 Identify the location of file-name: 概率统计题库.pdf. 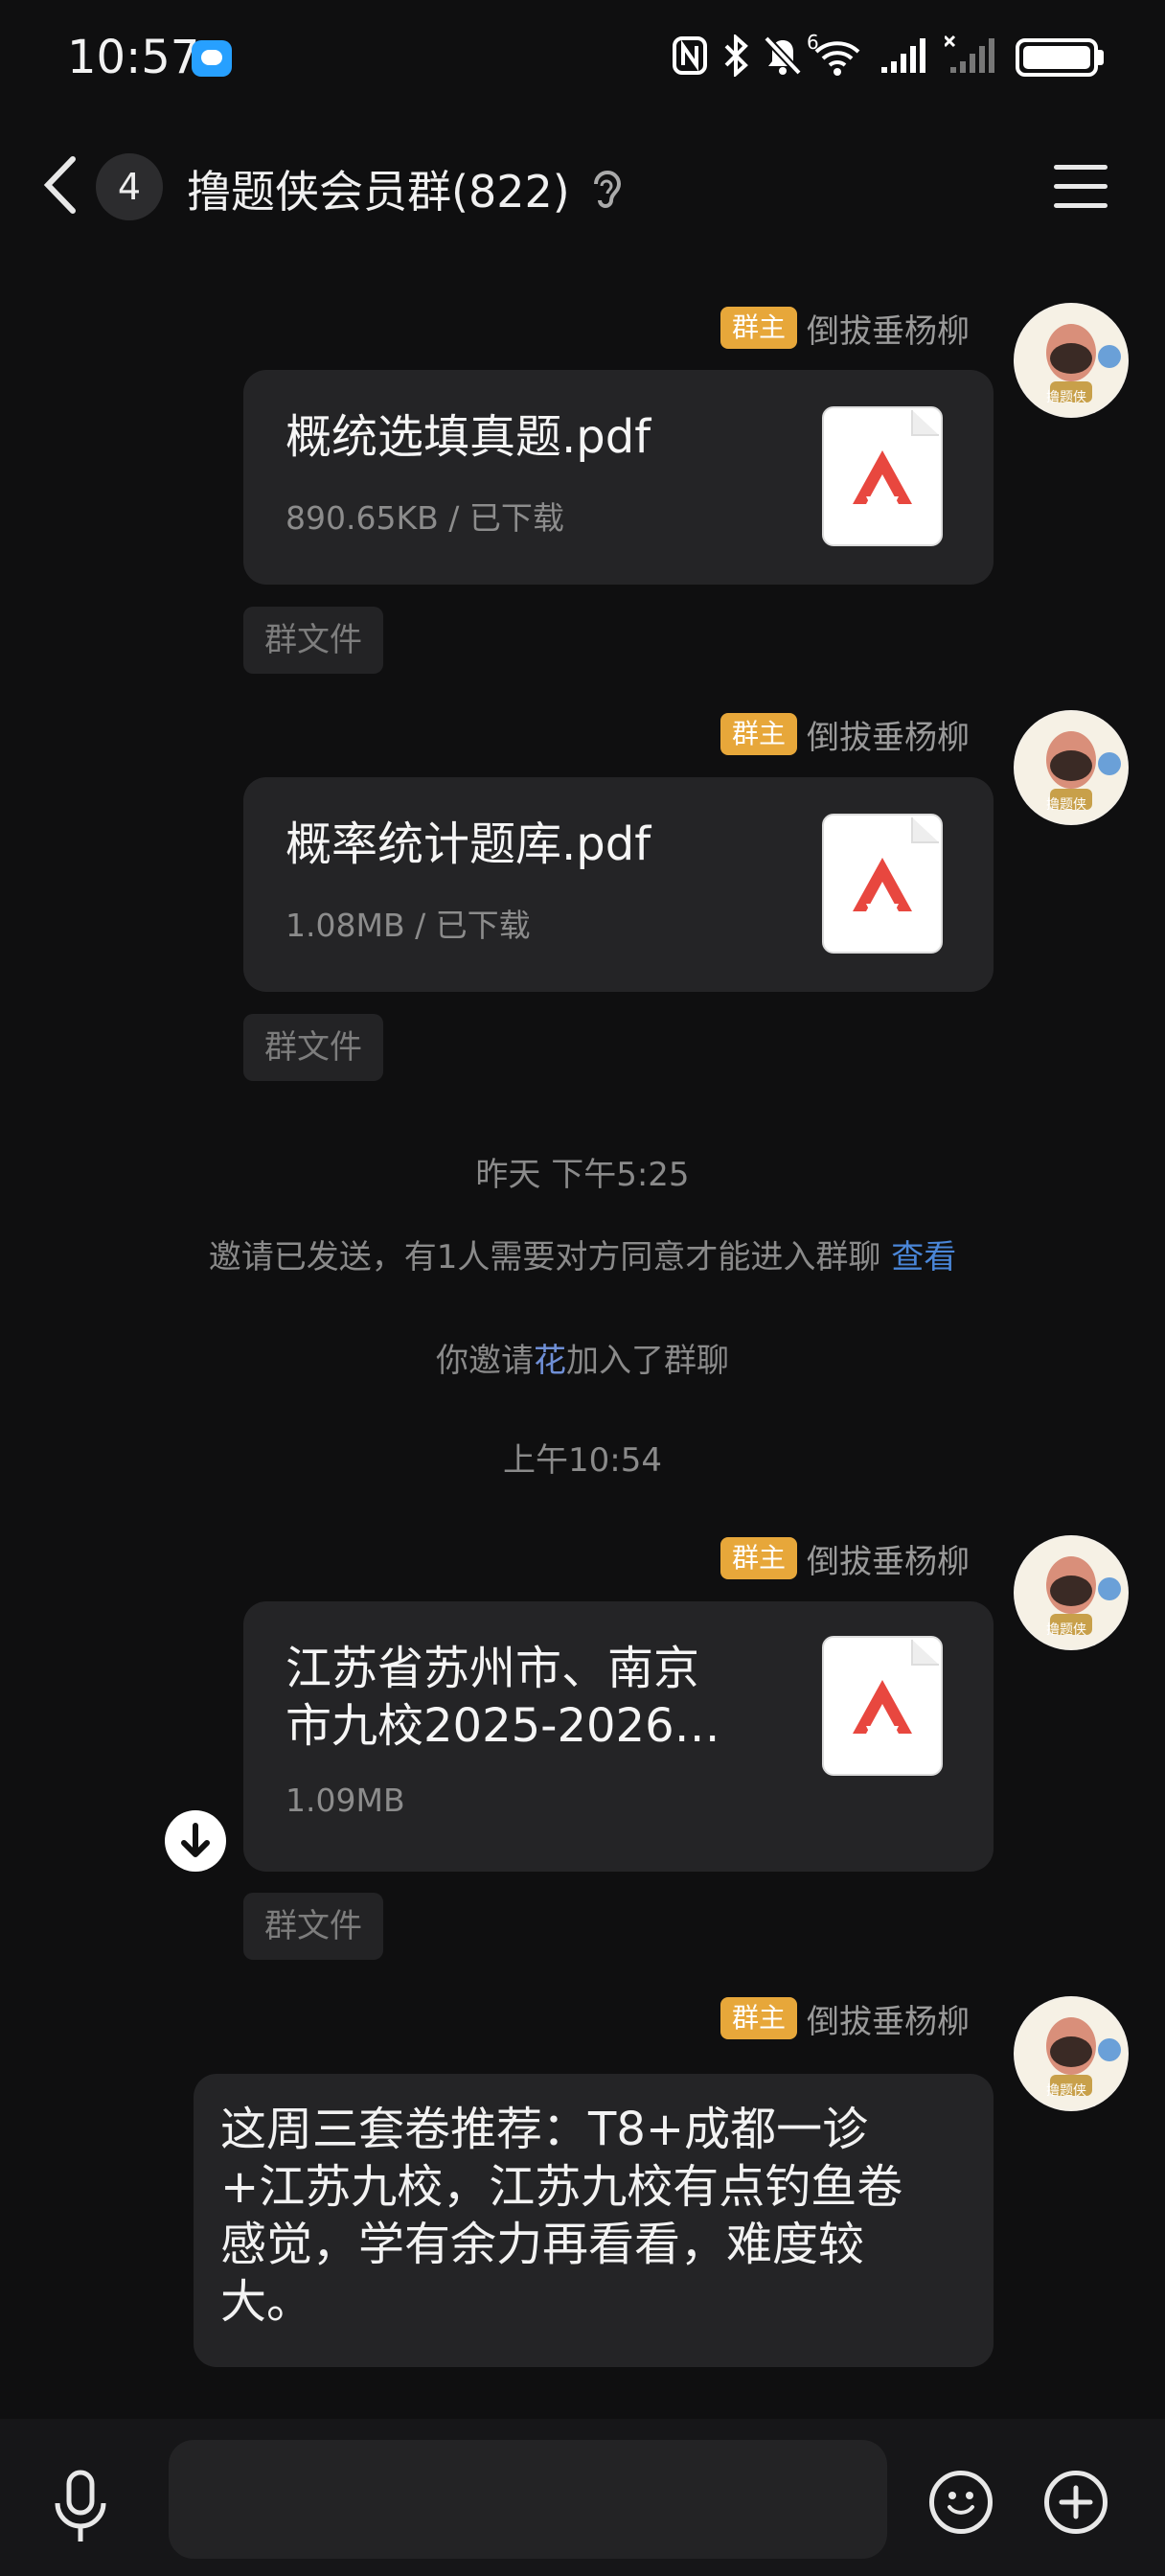
(469, 844).